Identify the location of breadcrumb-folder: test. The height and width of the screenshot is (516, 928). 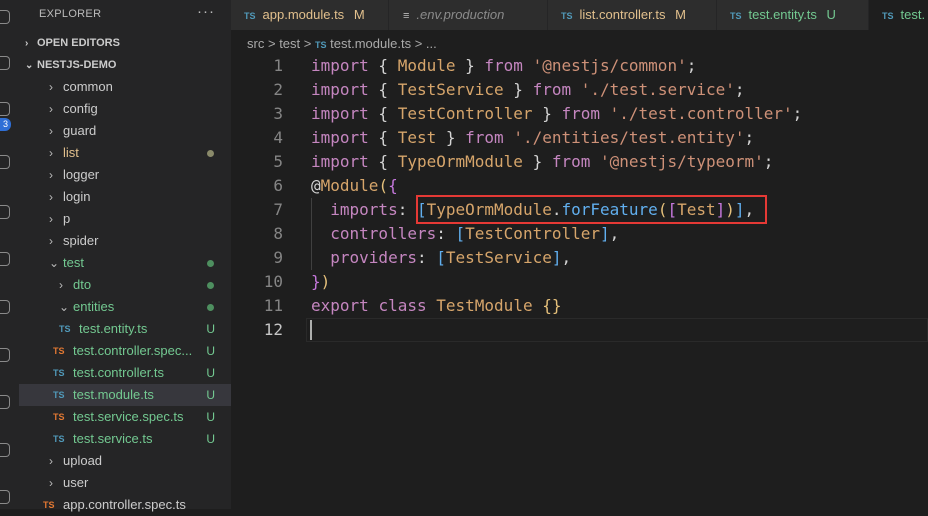
(289, 43).